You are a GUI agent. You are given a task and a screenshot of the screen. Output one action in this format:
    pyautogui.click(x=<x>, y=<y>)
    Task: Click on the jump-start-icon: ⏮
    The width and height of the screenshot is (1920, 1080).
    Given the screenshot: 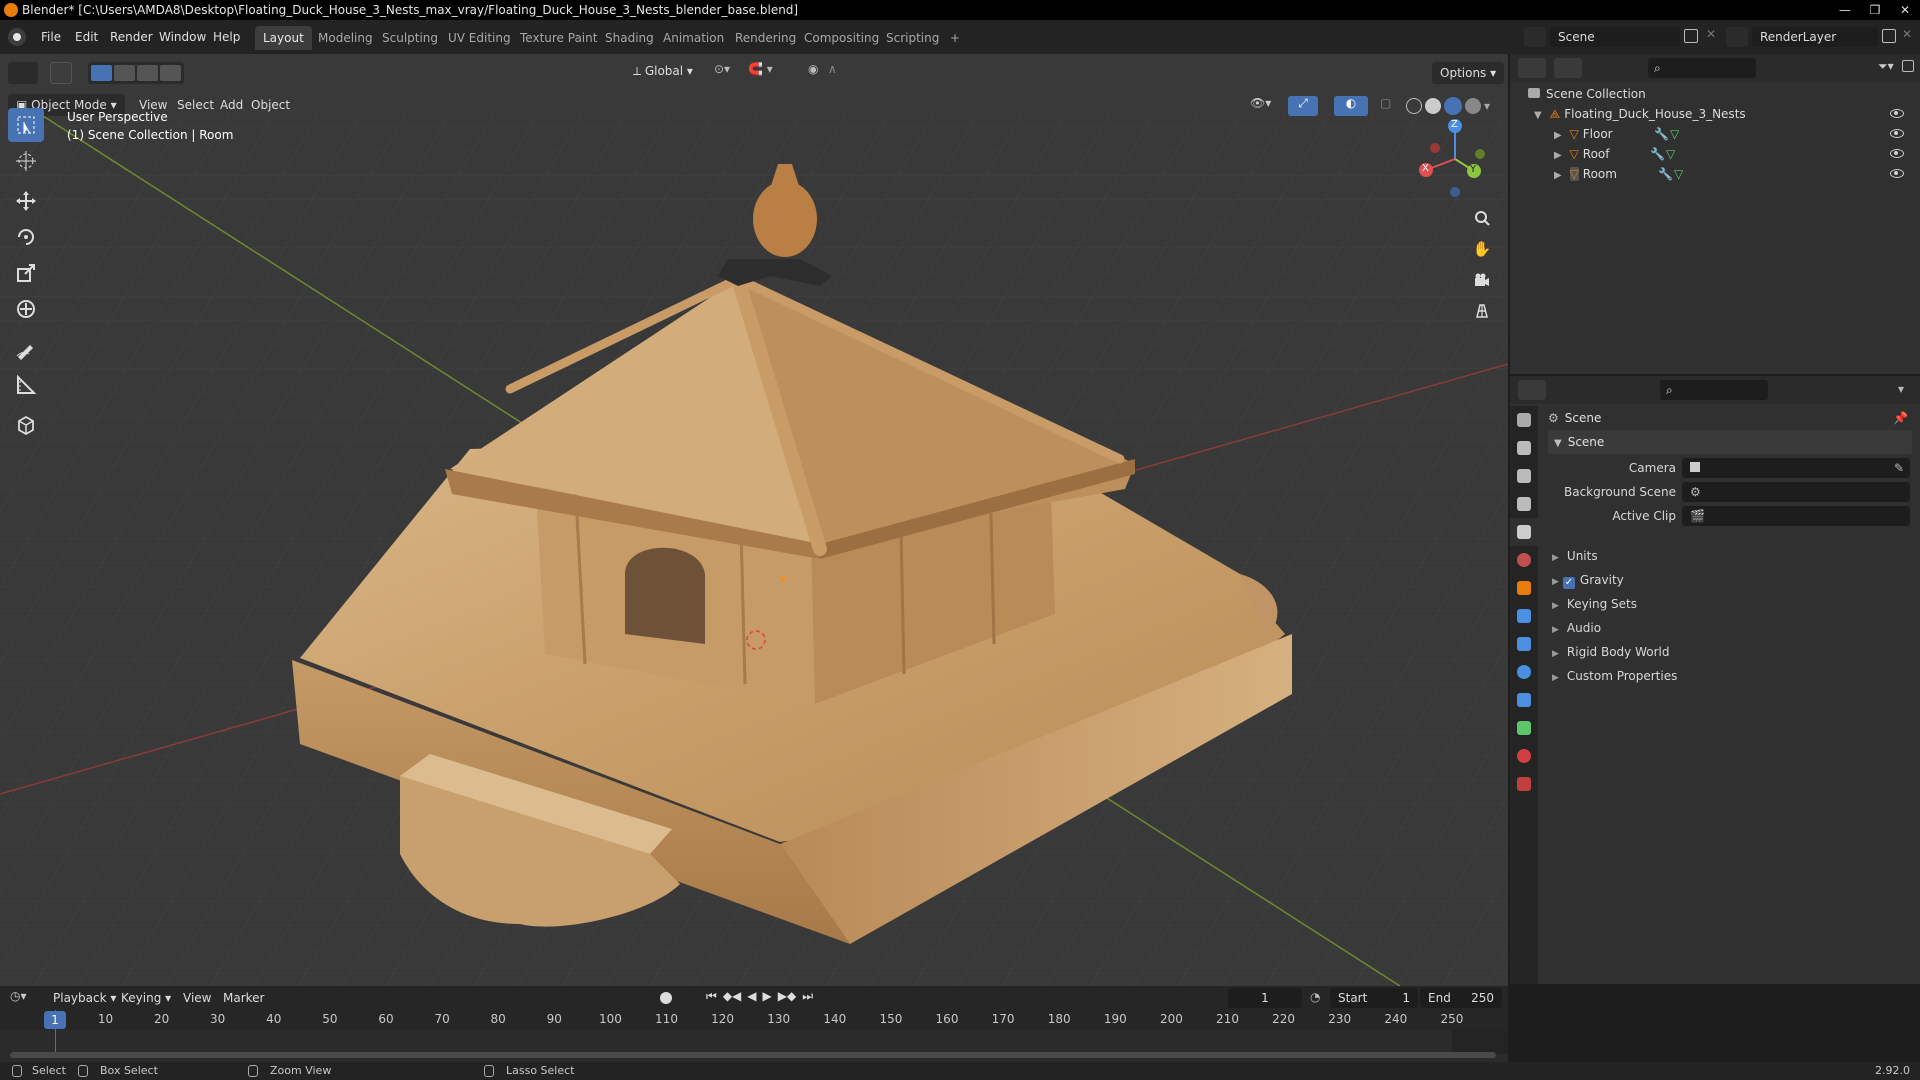 What is the action you would take?
    pyautogui.click(x=711, y=996)
    